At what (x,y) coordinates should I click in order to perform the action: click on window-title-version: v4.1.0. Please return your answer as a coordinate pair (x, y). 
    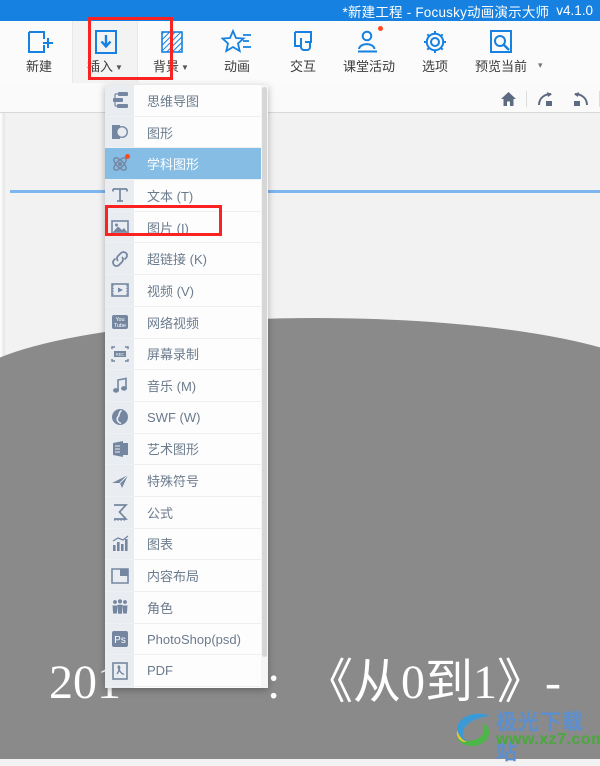
    Looking at the image, I should click on (574, 10).